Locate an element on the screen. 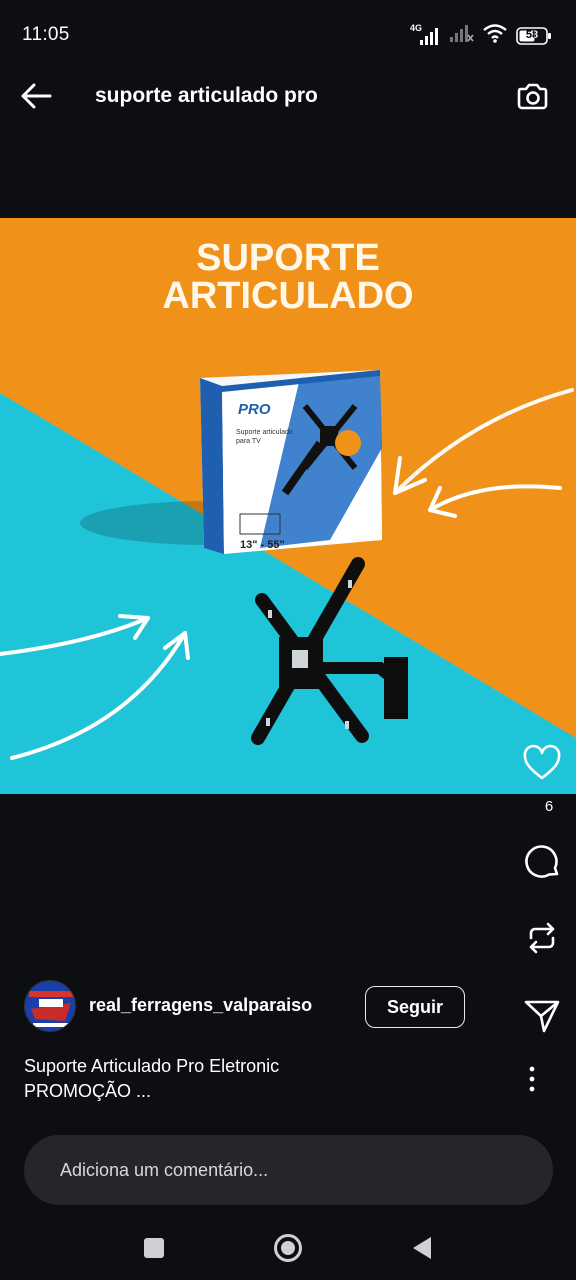 This screenshot has width=576, height=1280. status-icons: 4G 58 is located at coordinates (481, 35).